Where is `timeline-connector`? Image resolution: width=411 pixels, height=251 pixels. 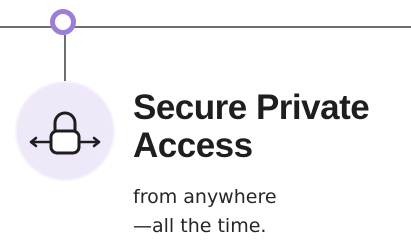
timeline-connector is located at coordinates (65, 59).